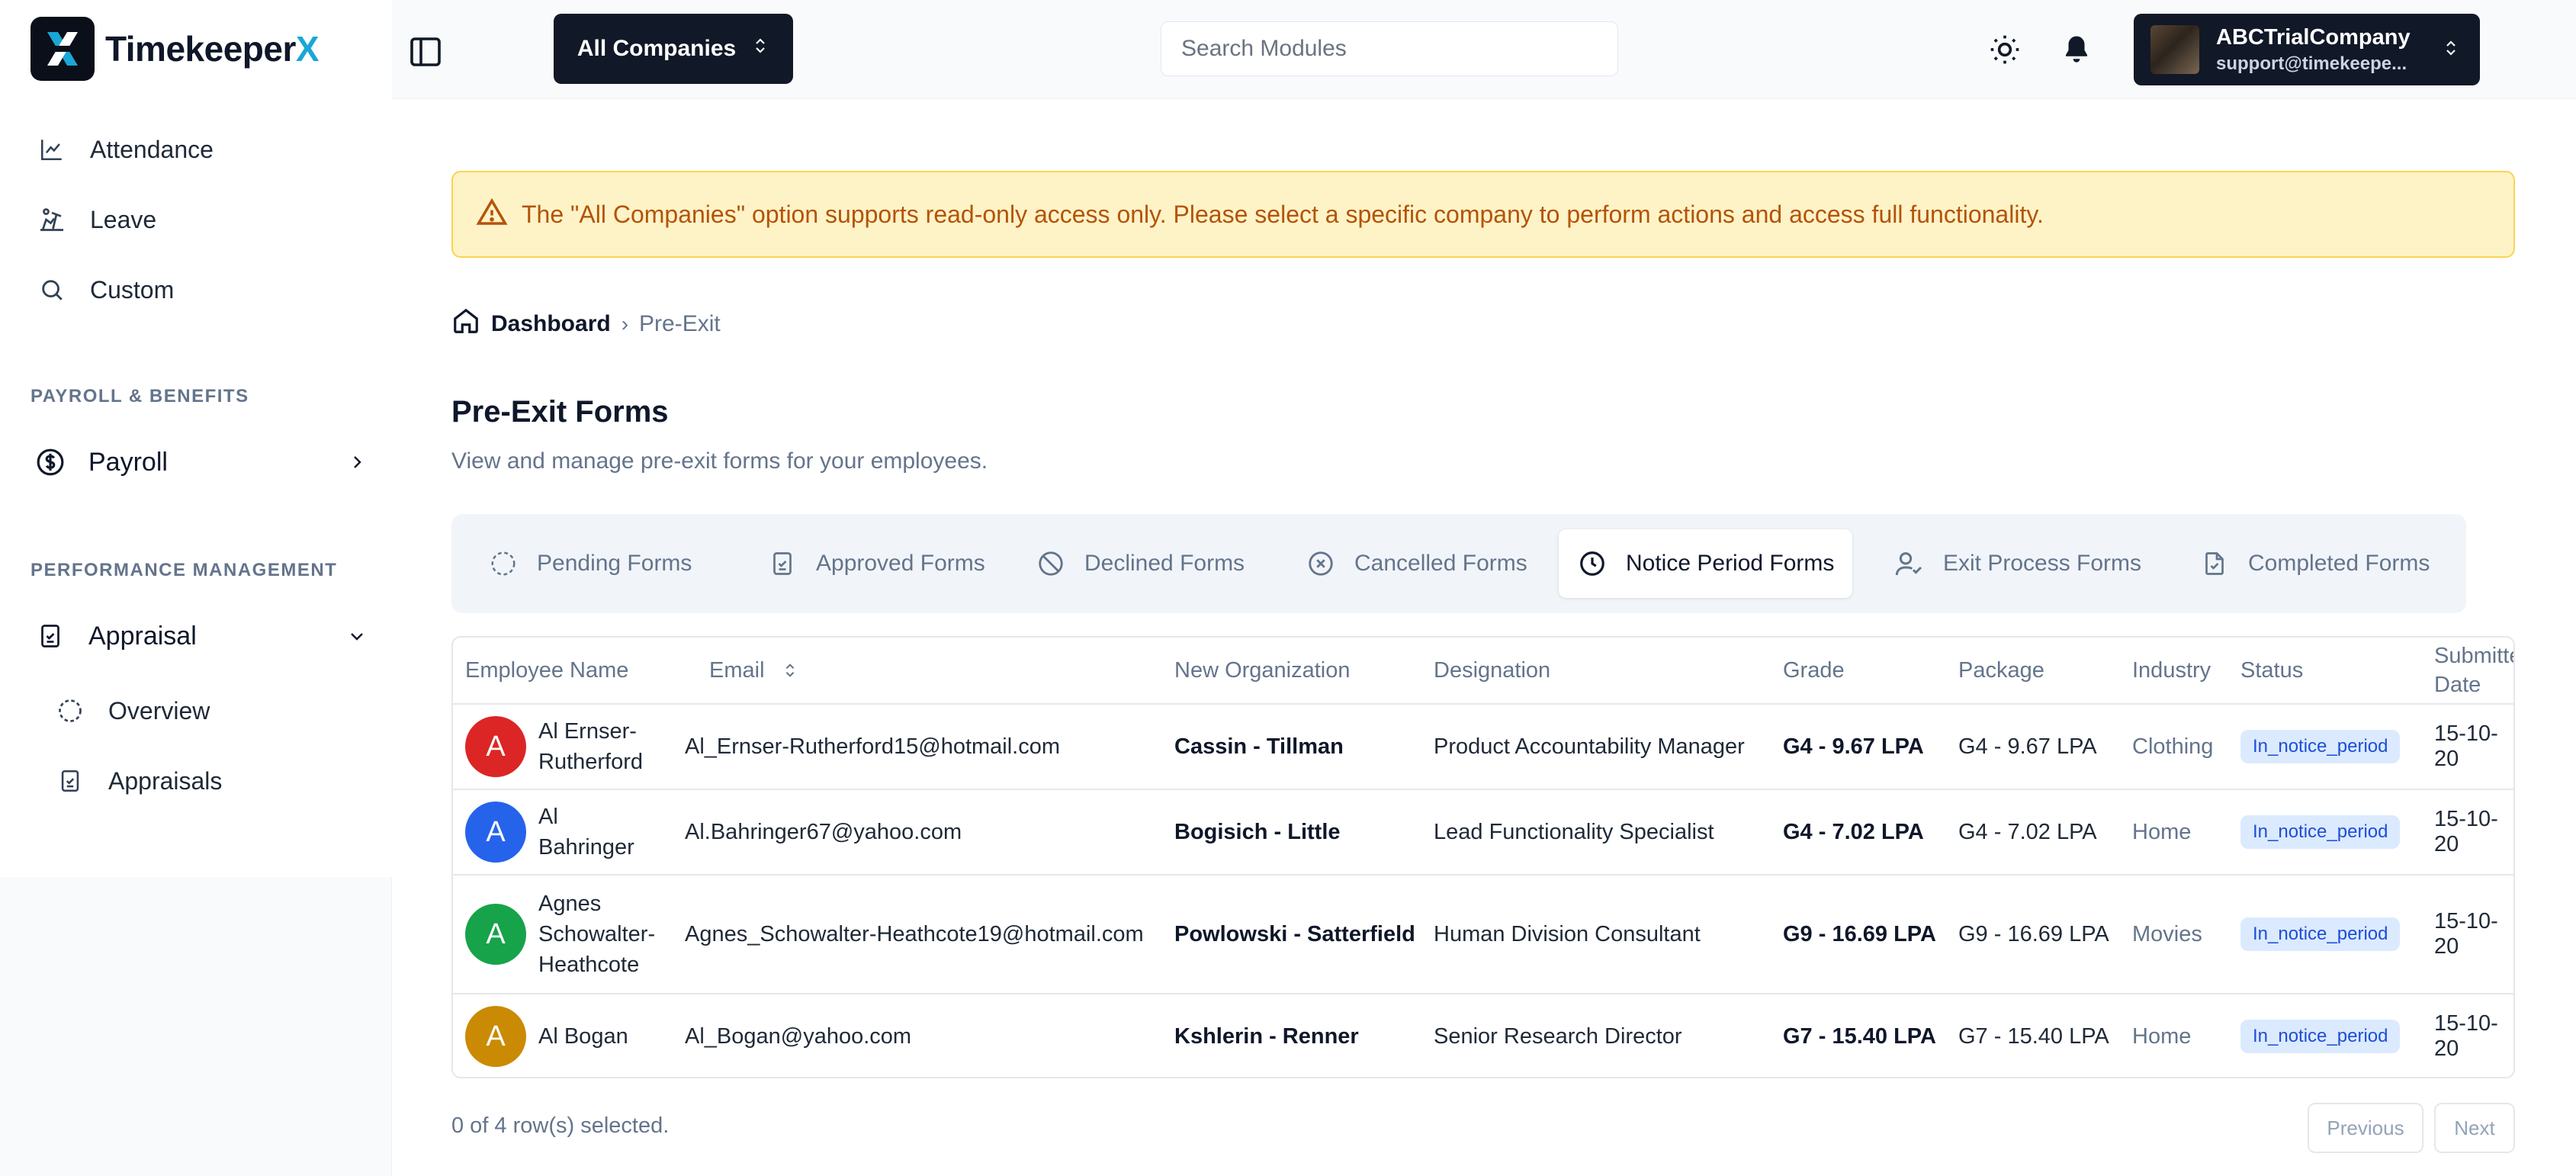 This screenshot has width=2576, height=1176. I want to click on column-header-status: Status, so click(2271, 670).